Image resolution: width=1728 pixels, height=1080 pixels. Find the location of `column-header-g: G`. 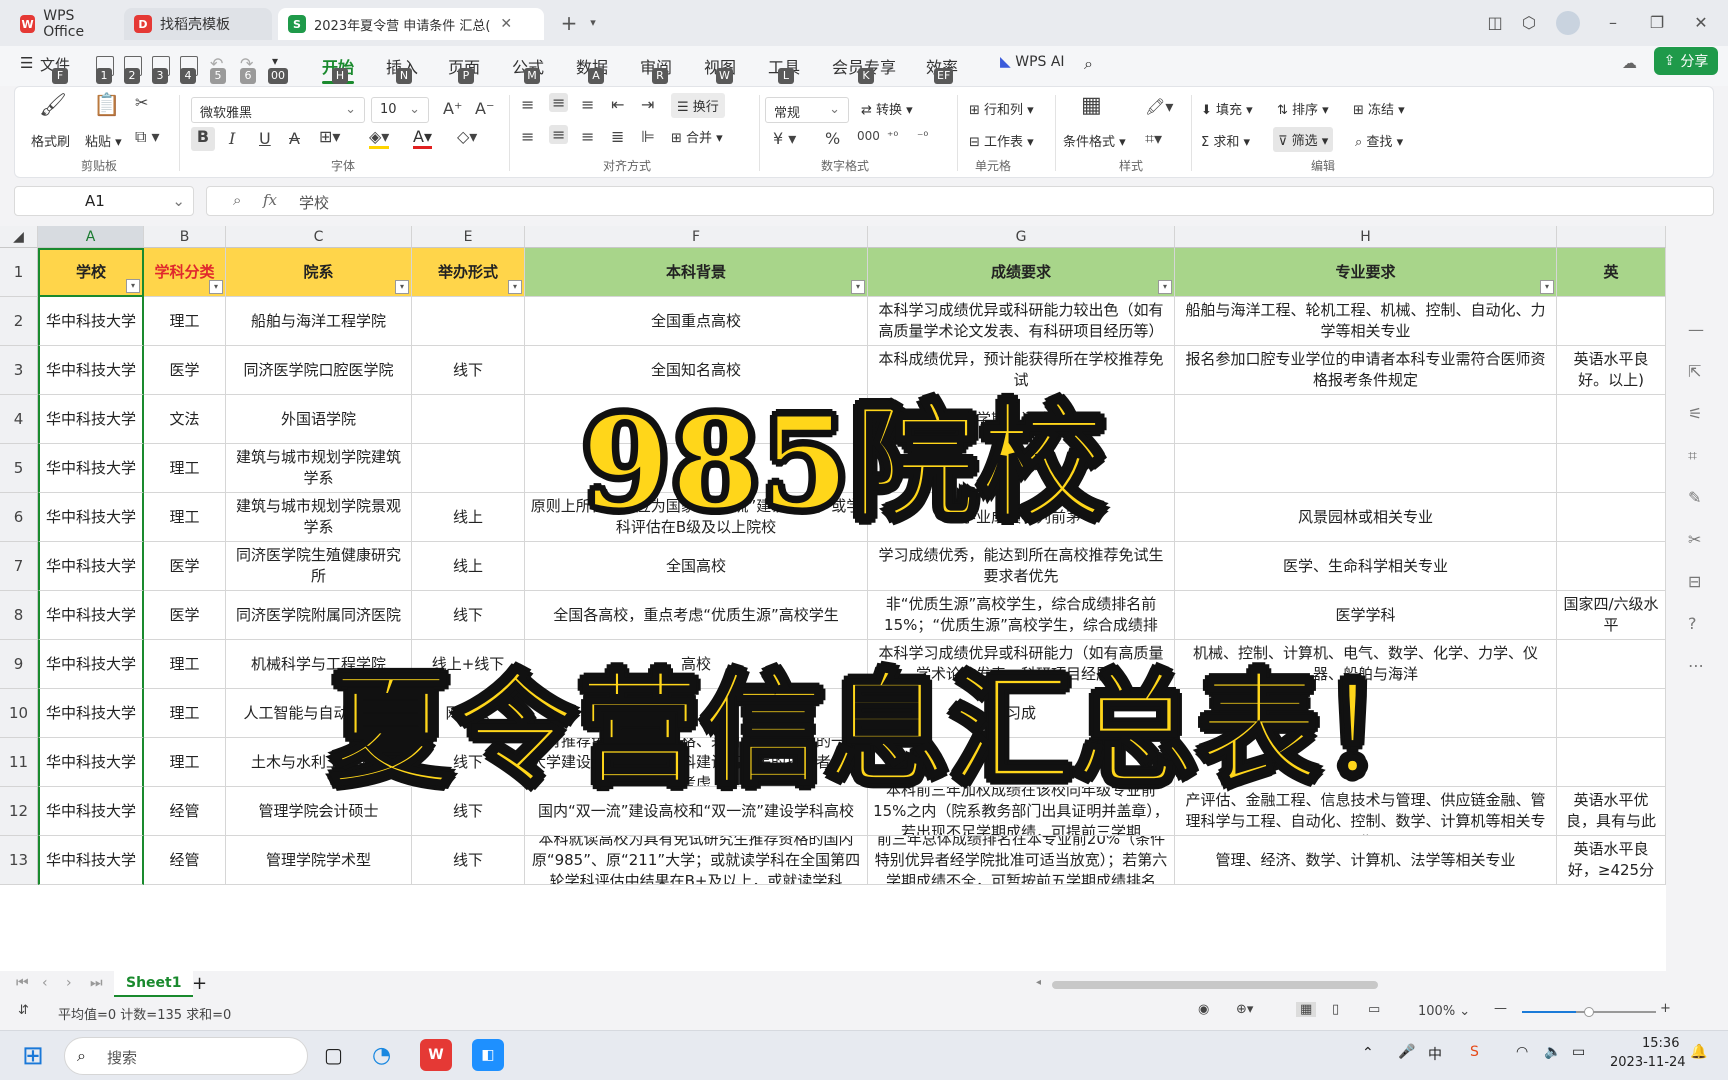

column-header-g: G is located at coordinates (1021, 237).